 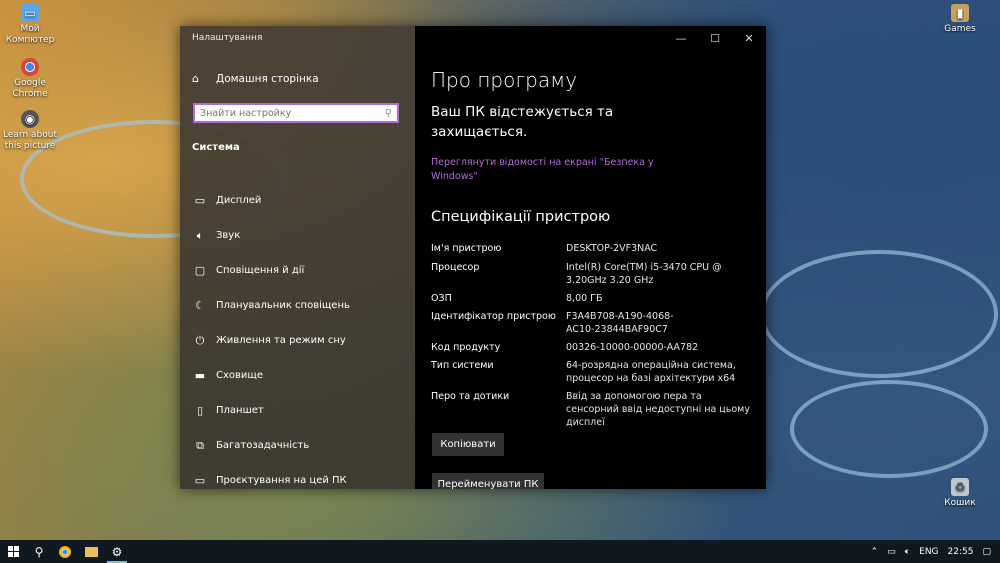 What do you see at coordinates (271, 200) in the screenshot?
I see `sidebar-item-display: ▭ Дисплей` at bounding box center [271, 200].